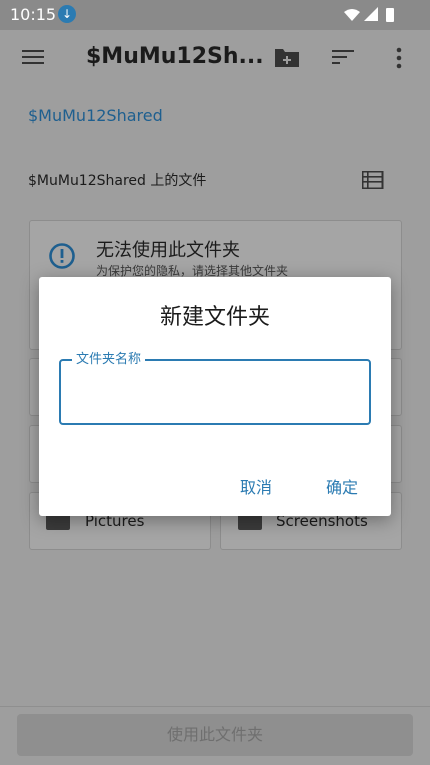  I want to click on folder-name-input, so click(217, 392).